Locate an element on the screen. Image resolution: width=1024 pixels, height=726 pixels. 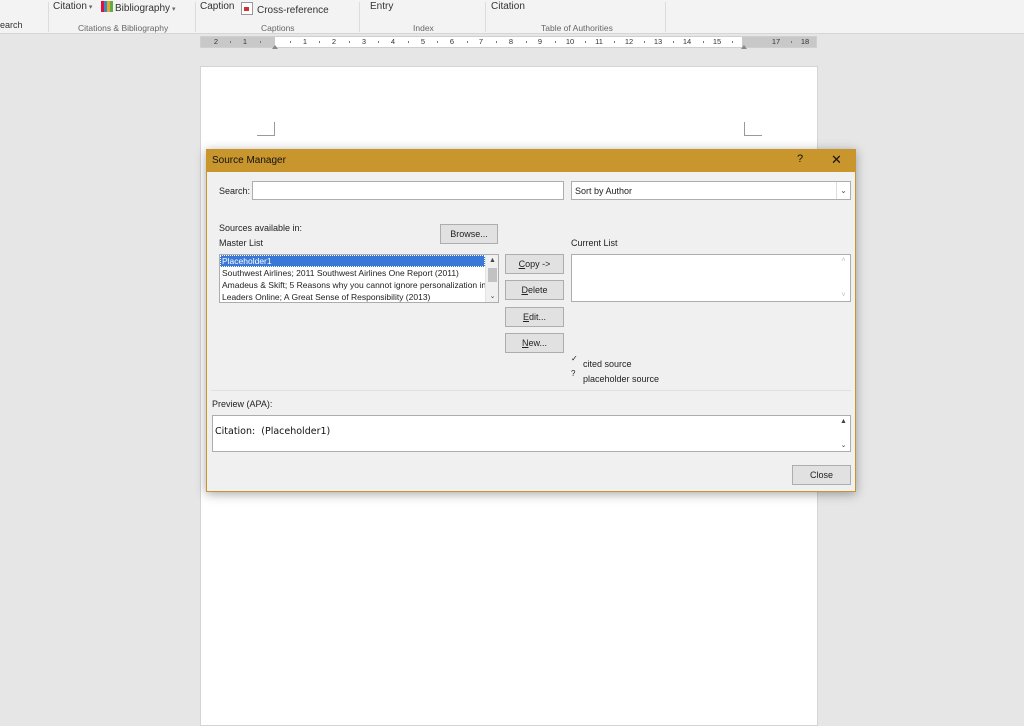
copy-button: Copy -> is located at coordinates (534, 264).